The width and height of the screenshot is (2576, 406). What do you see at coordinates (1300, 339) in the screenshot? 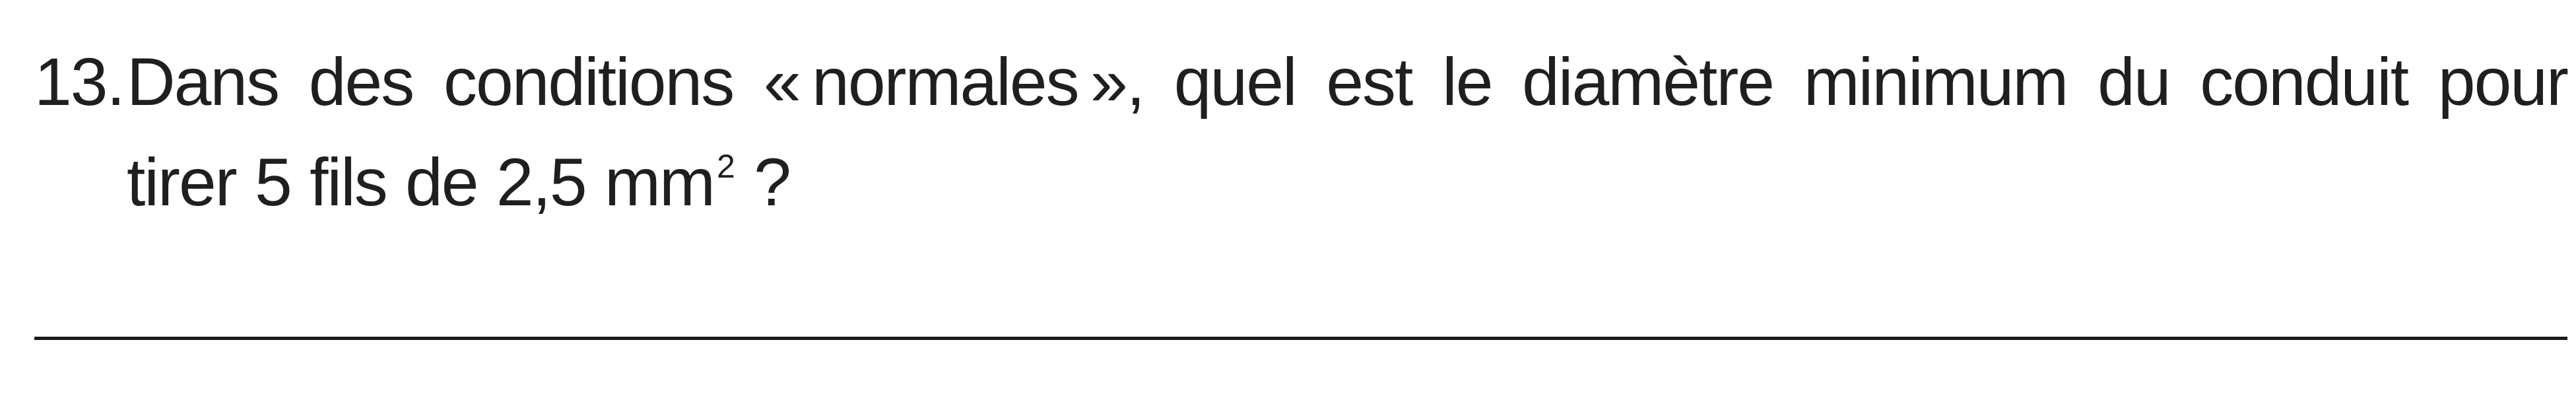
I see `answer-line` at bounding box center [1300, 339].